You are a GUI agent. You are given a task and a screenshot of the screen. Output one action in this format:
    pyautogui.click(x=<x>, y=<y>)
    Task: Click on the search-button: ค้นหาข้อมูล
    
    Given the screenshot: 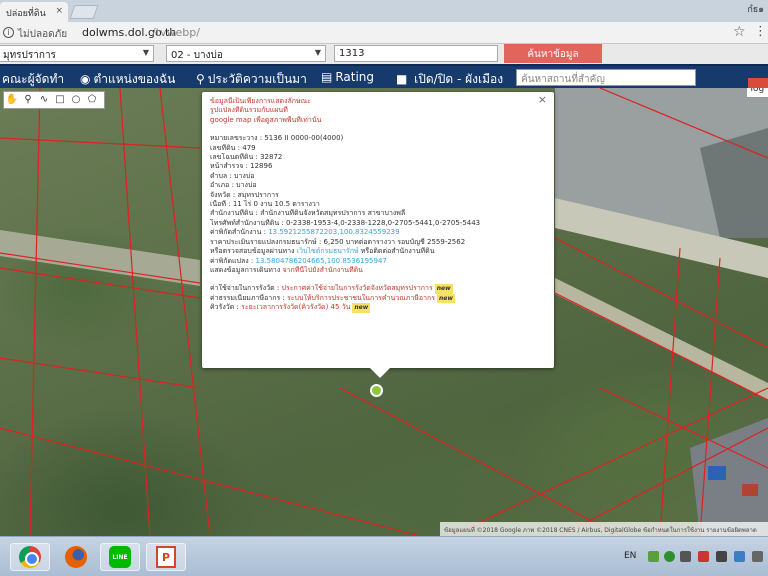 What is the action you would take?
    pyautogui.click(x=553, y=53)
    